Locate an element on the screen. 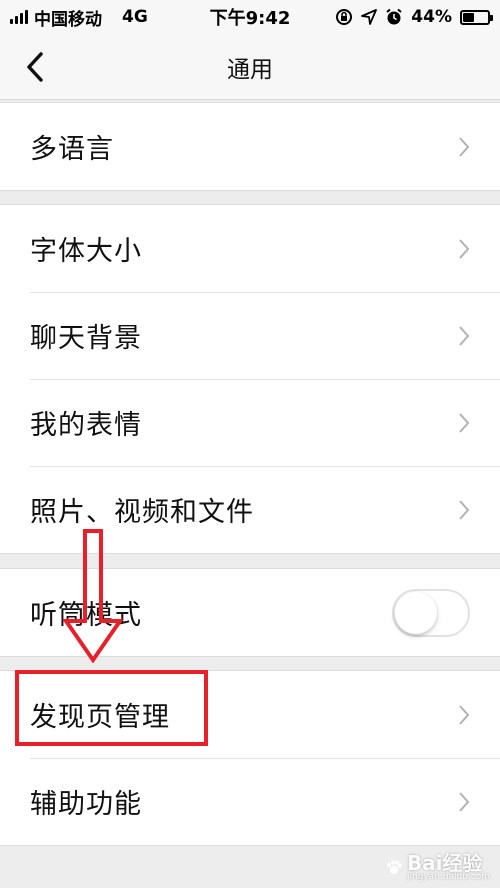  status-right: 44% is located at coordinates (414, 17).